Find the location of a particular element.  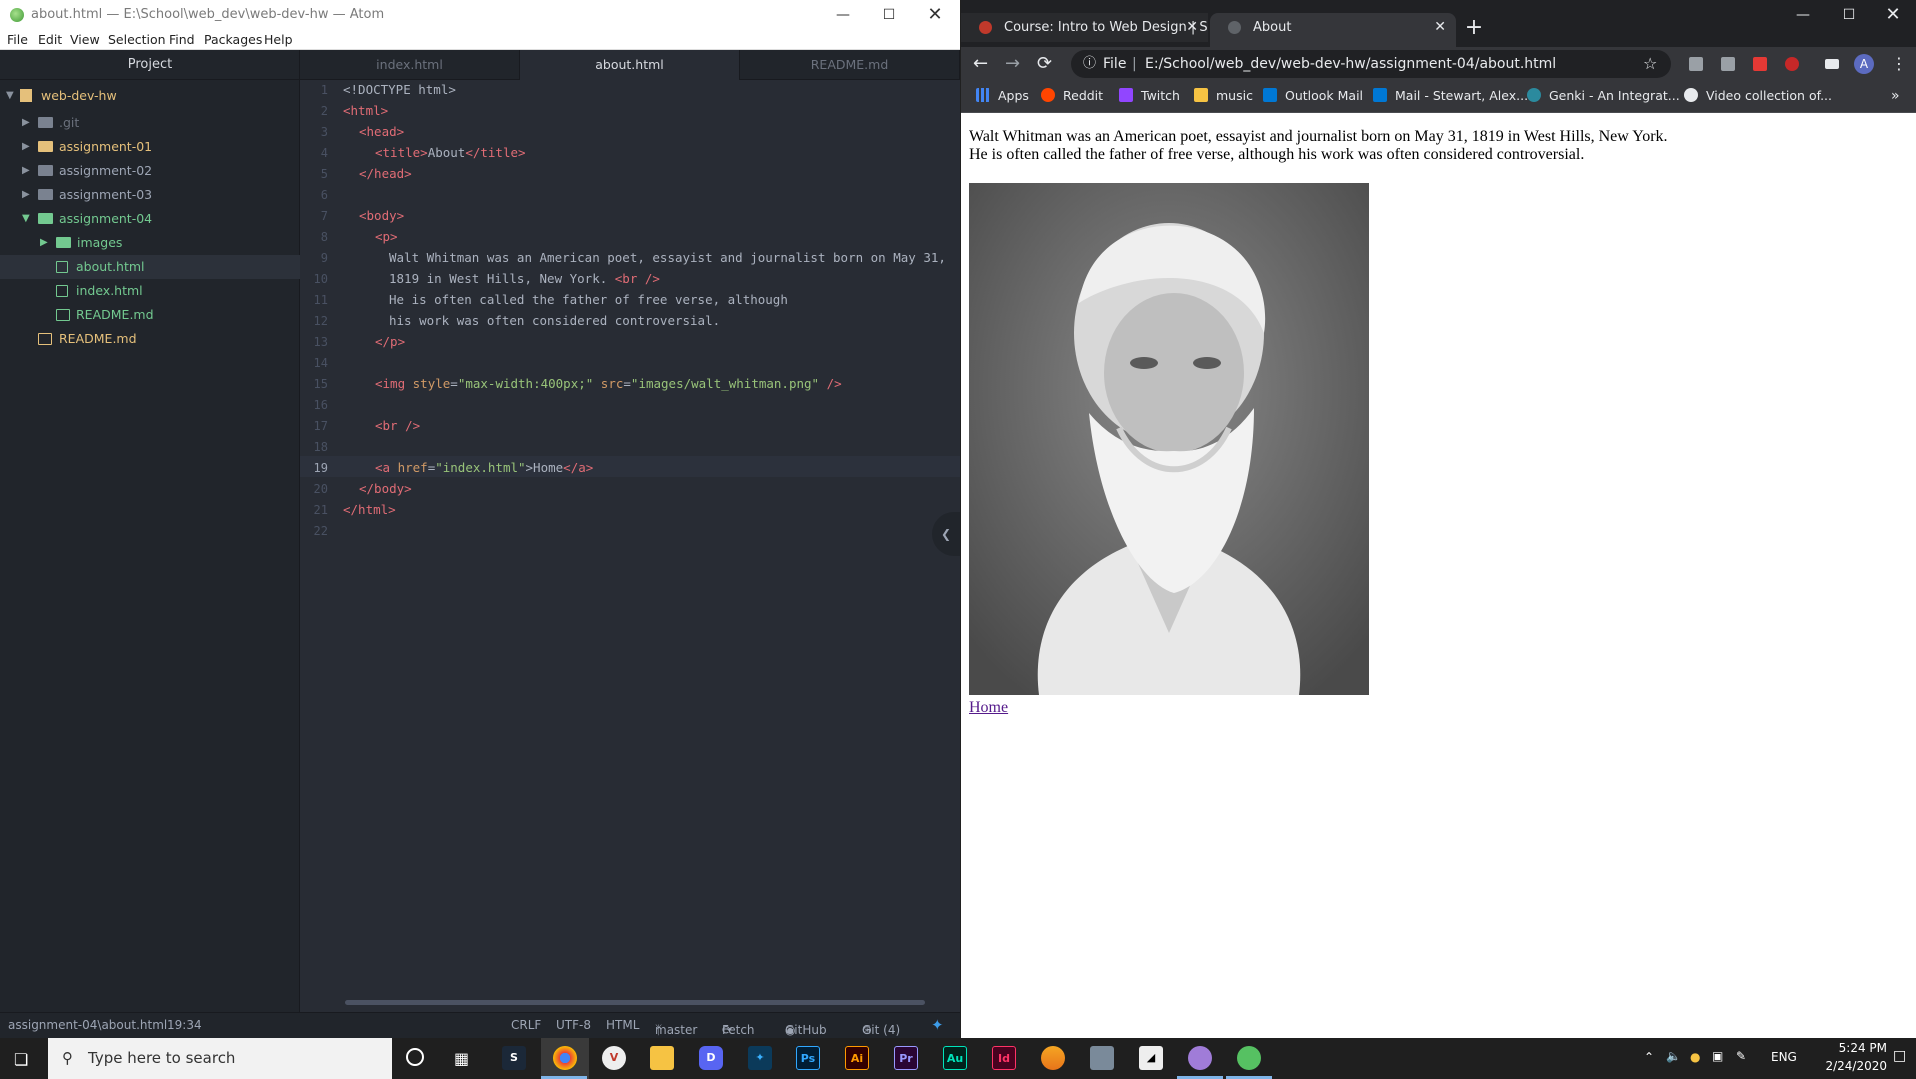

menu-edit: Edit is located at coordinates (50, 39).